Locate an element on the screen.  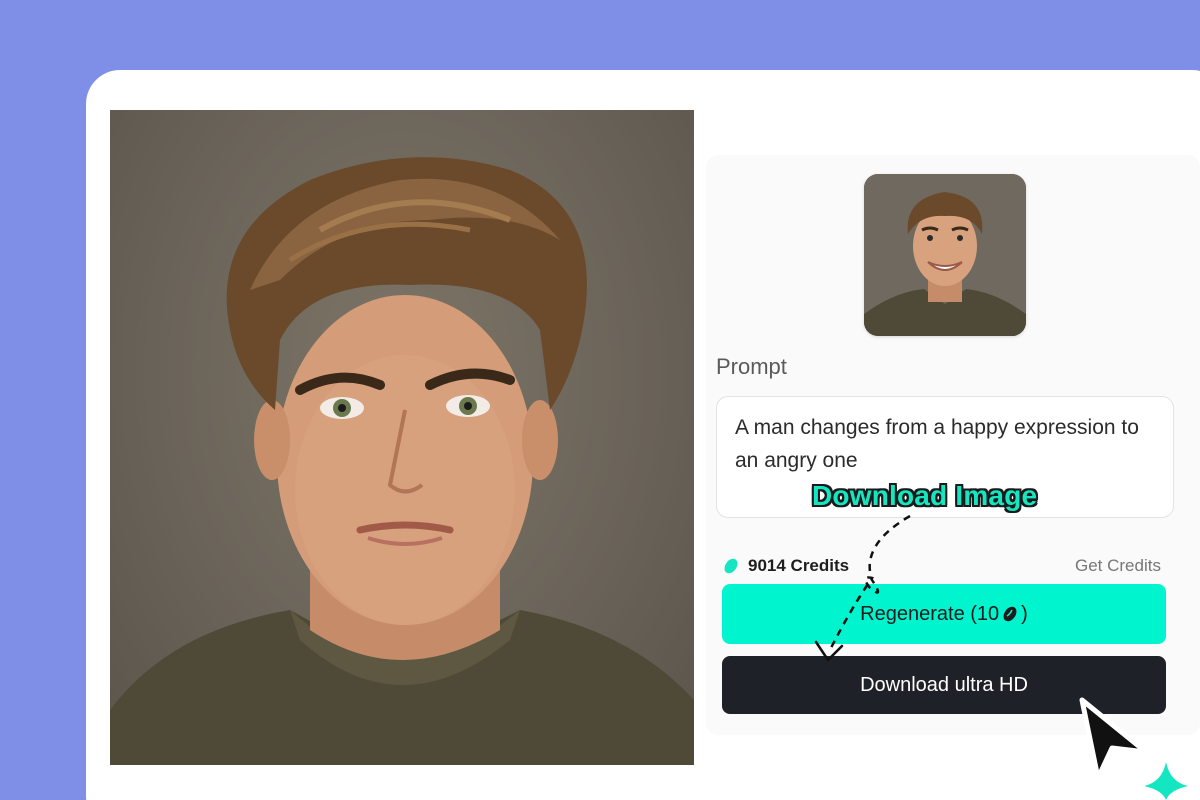
download-label: Download ultra HD is located at coordinates (944, 684).